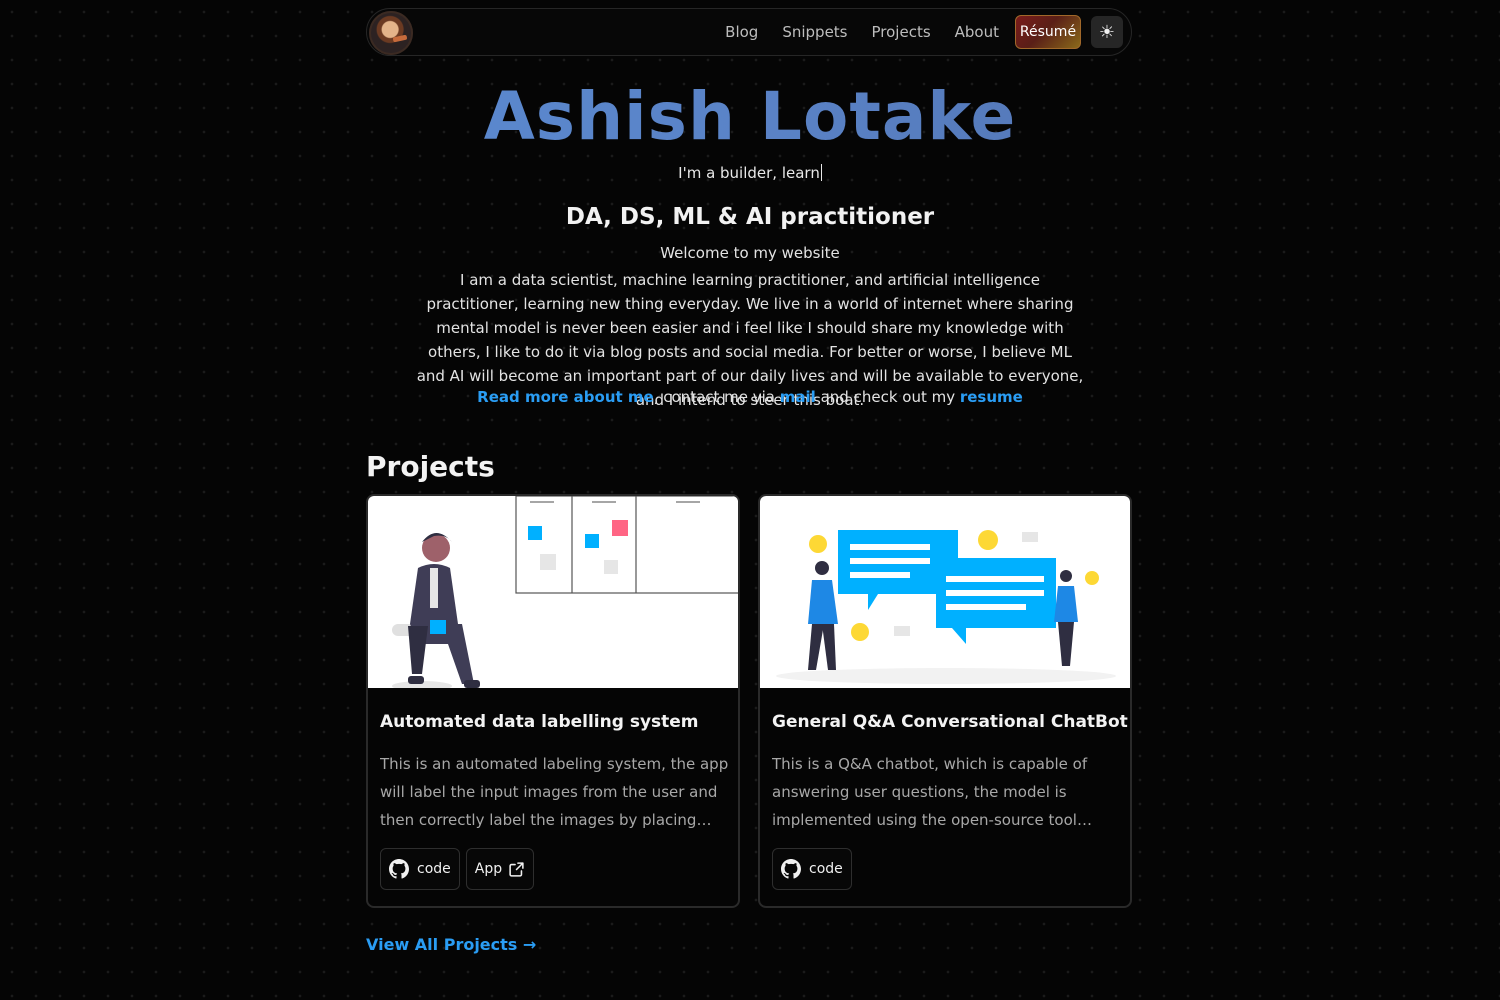 This screenshot has height=1000, width=1500. What do you see at coordinates (750, 217) in the screenshot?
I see `hero-subtitle: DA, DS, ML & AI practitioner` at bounding box center [750, 217].